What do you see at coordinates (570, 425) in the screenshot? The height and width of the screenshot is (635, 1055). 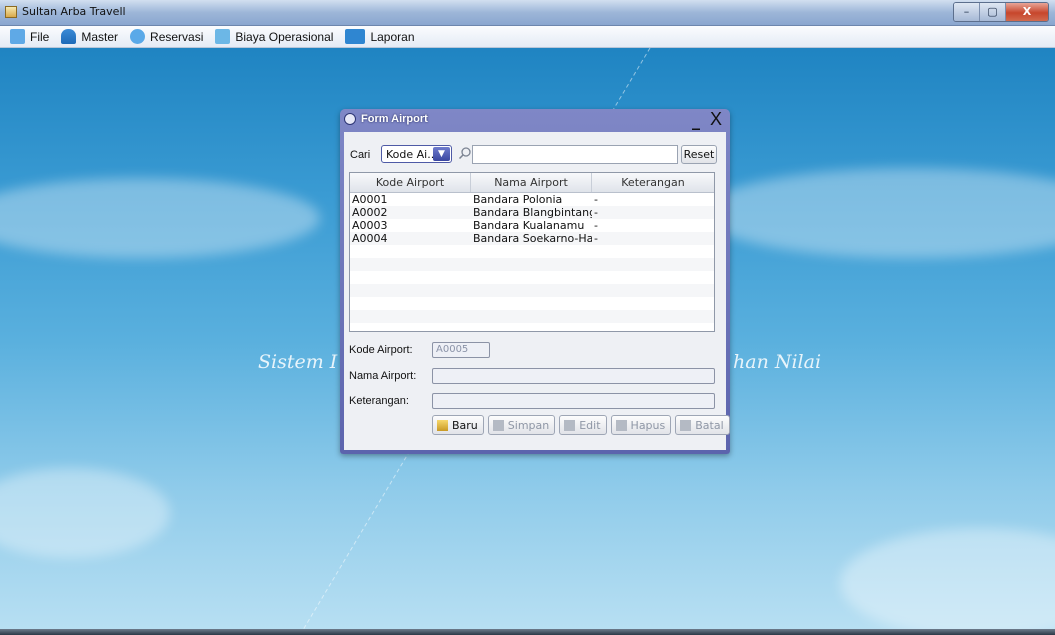 I see `edit-icon` at bounding box center [570, 425].